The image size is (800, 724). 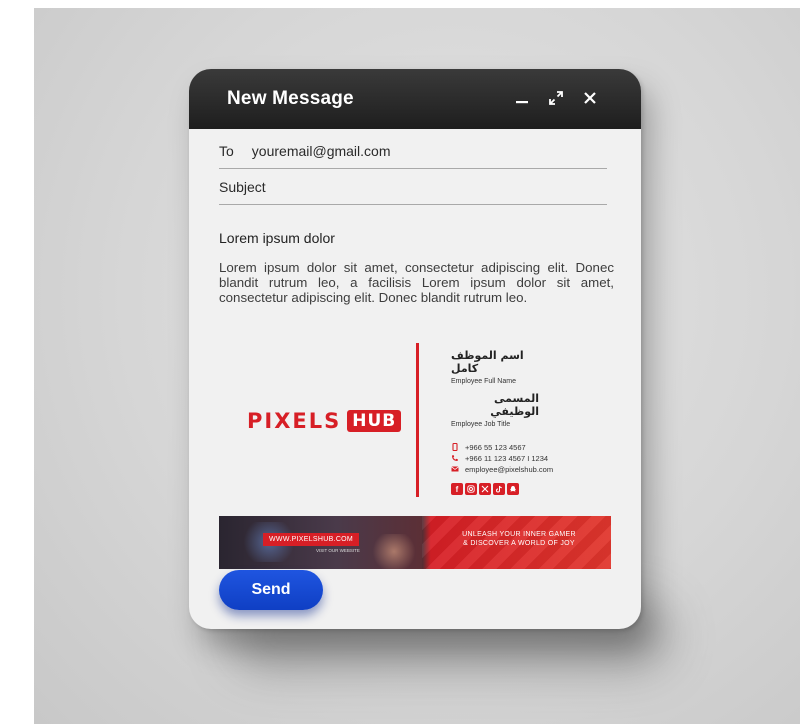 I want to click on company-logo: PIXELS HUB, so click(x=324, y=421).